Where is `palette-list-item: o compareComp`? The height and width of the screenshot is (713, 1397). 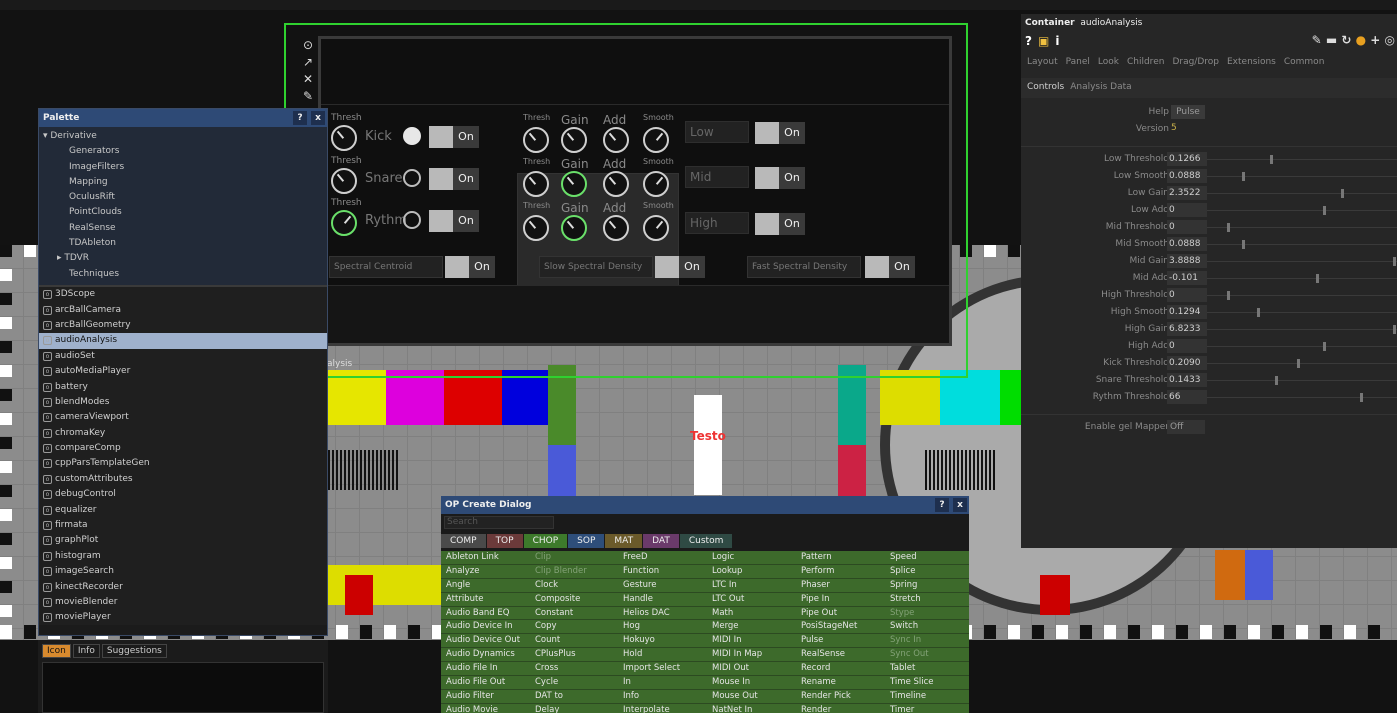
palette-list-item: o compareComp is located at coordinates (183, 448).